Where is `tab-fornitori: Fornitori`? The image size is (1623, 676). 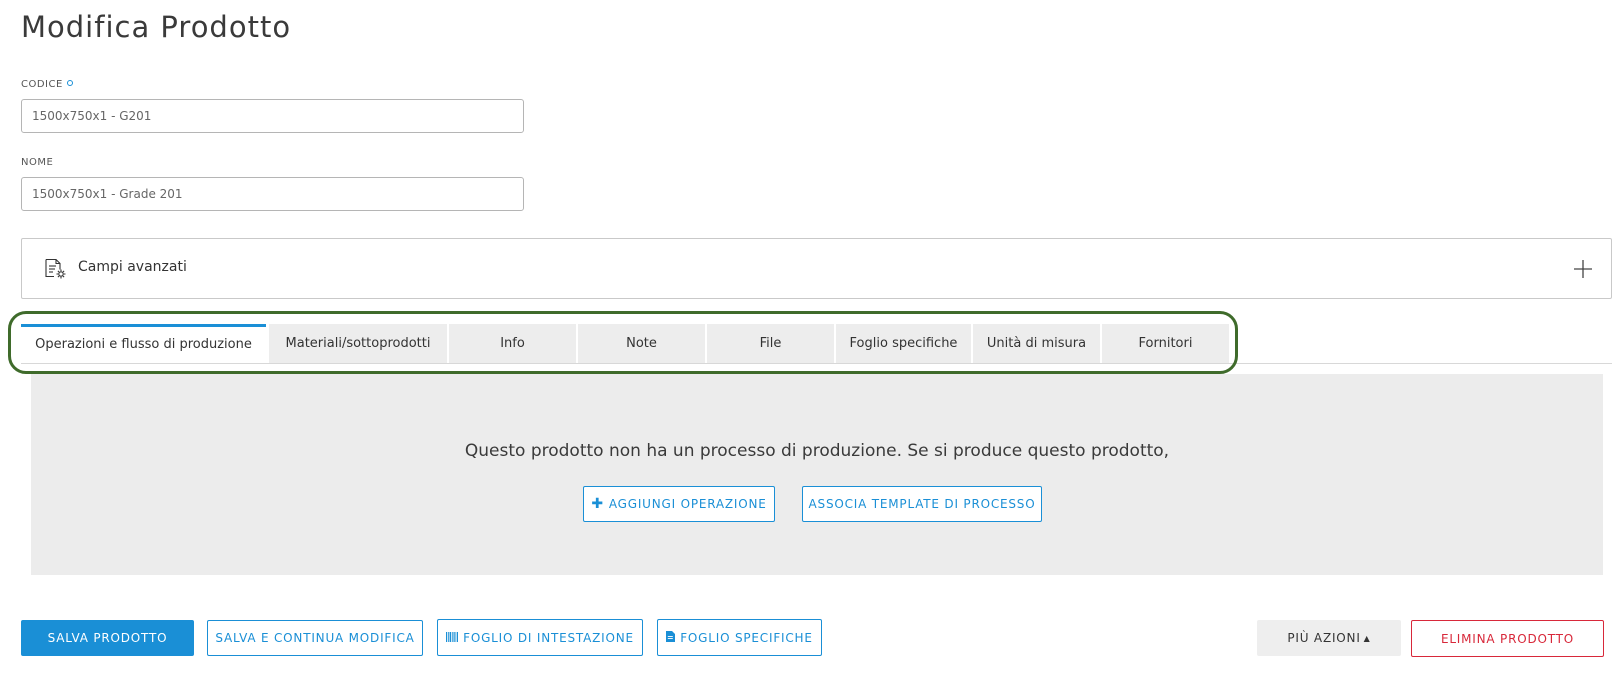
tab-fornitori: Fornitori is located at coordinates (1165, 343).